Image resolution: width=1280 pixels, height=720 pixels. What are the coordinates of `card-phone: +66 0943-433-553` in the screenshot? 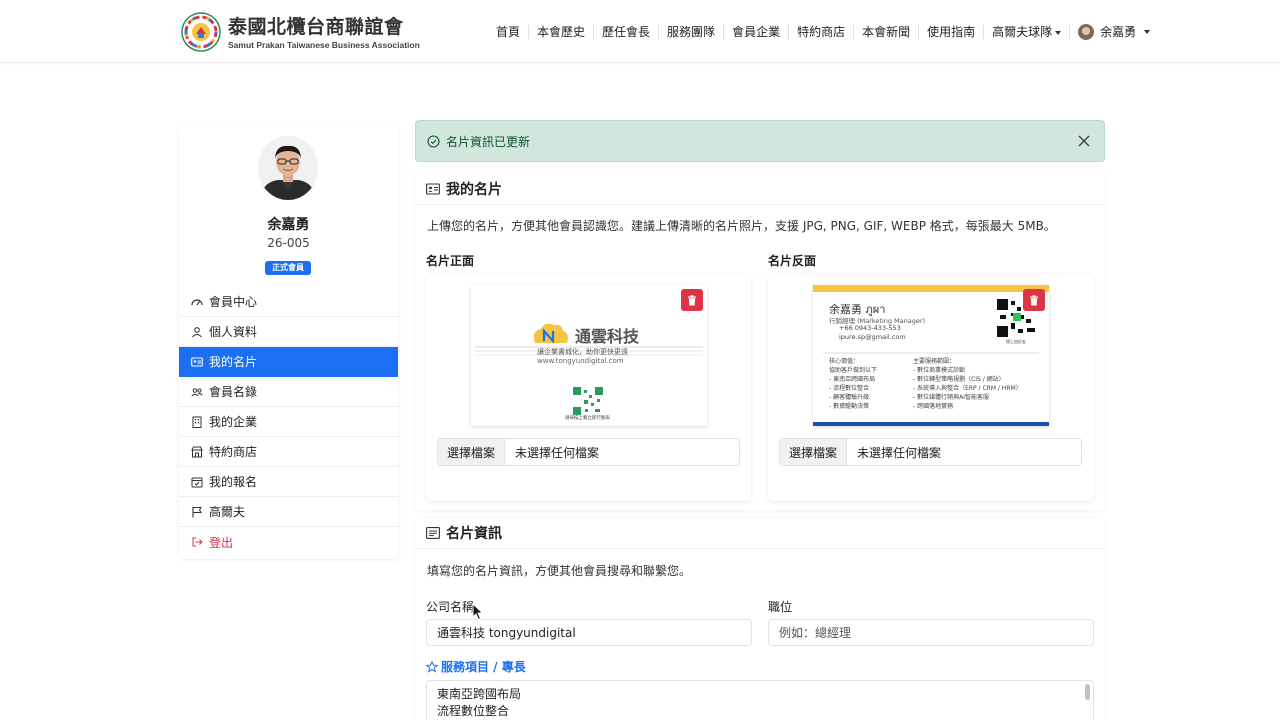 It's located at (870, 328).